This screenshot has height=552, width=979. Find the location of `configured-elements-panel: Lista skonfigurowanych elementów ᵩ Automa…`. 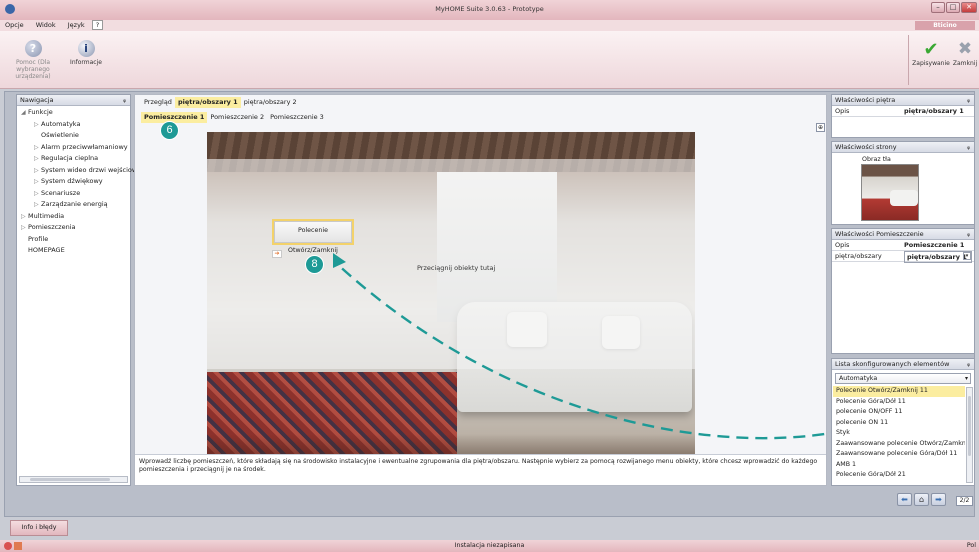

configured-elements-panel: Lista skonfigurowanych elementów ᵩ Automa… is located at coordinates (903, 422).